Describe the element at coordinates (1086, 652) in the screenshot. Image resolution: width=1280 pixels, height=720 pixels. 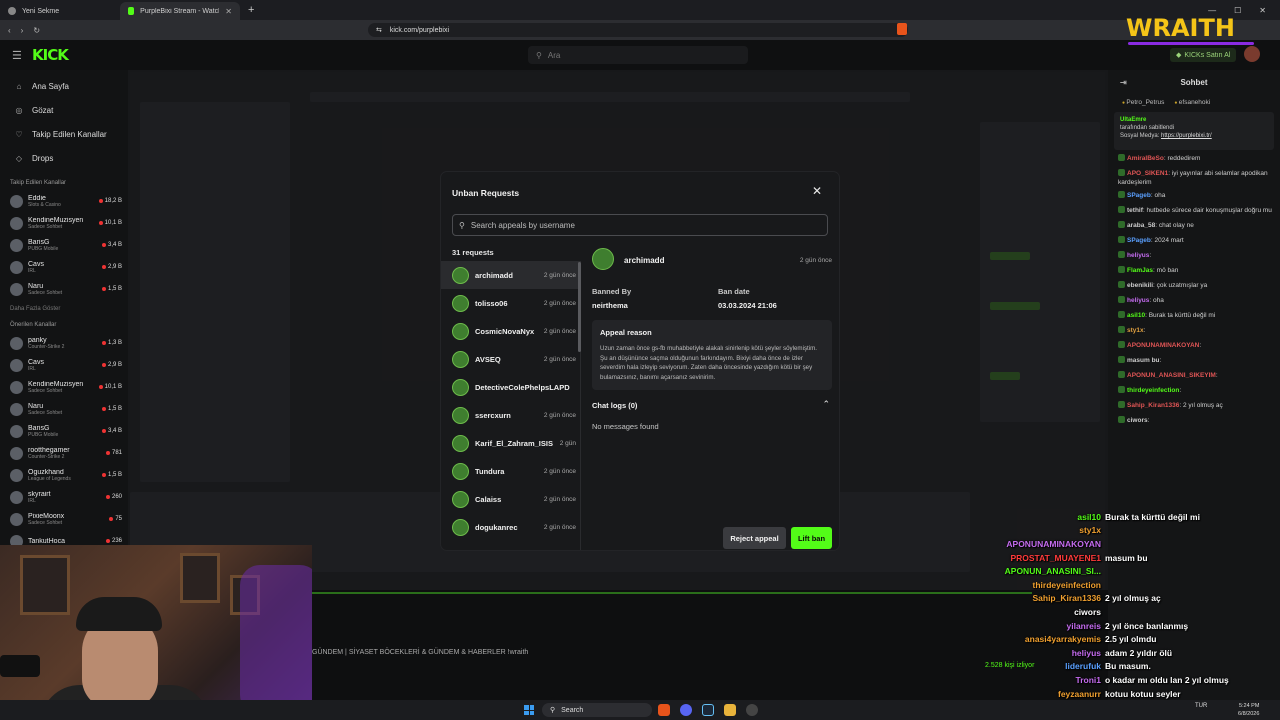
I see `overlay-chat-username: heliyus` at that location.